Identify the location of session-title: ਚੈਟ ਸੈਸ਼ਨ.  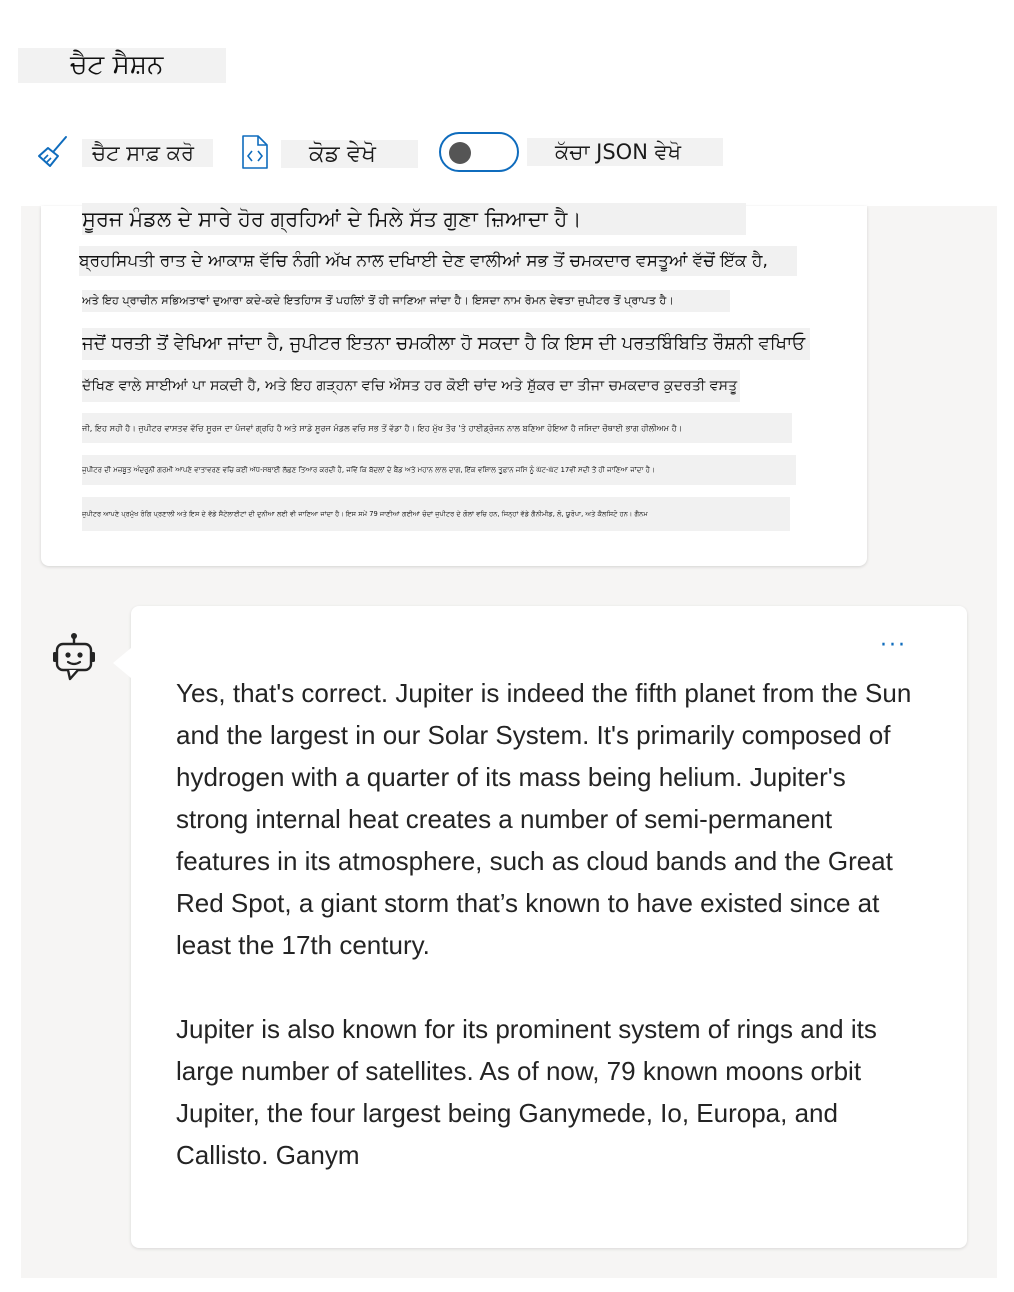
(122, 65).